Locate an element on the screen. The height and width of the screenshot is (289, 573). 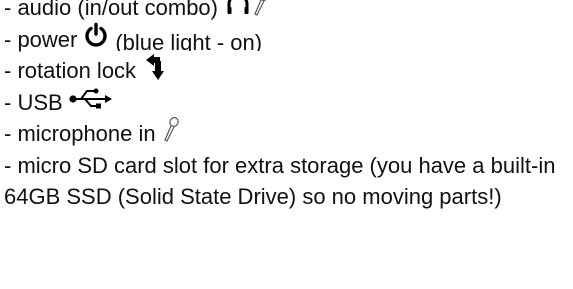
power-icon is located at coordinates (96, 39).